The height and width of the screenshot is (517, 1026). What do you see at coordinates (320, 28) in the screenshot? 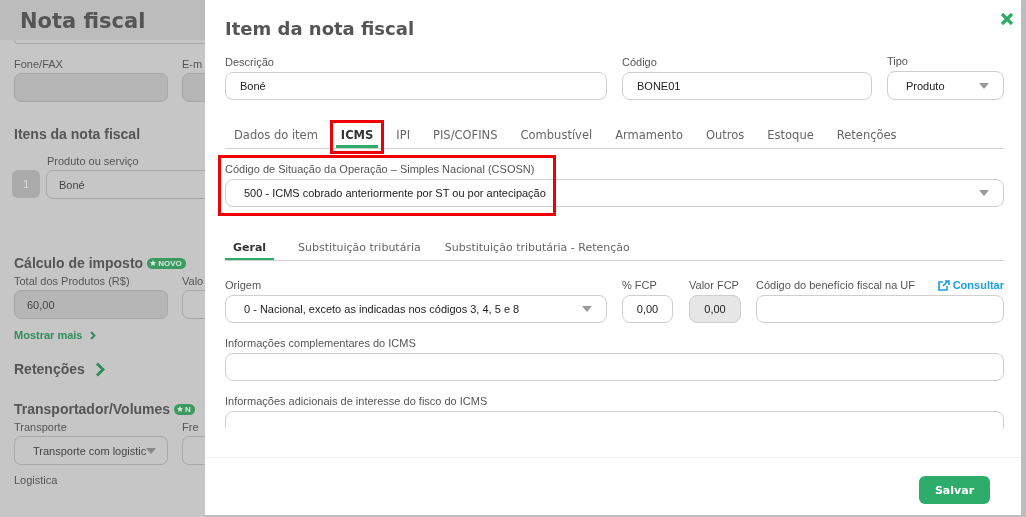
I see `modal-title: Item da nota fiscal` at bounding box center [320, 28].